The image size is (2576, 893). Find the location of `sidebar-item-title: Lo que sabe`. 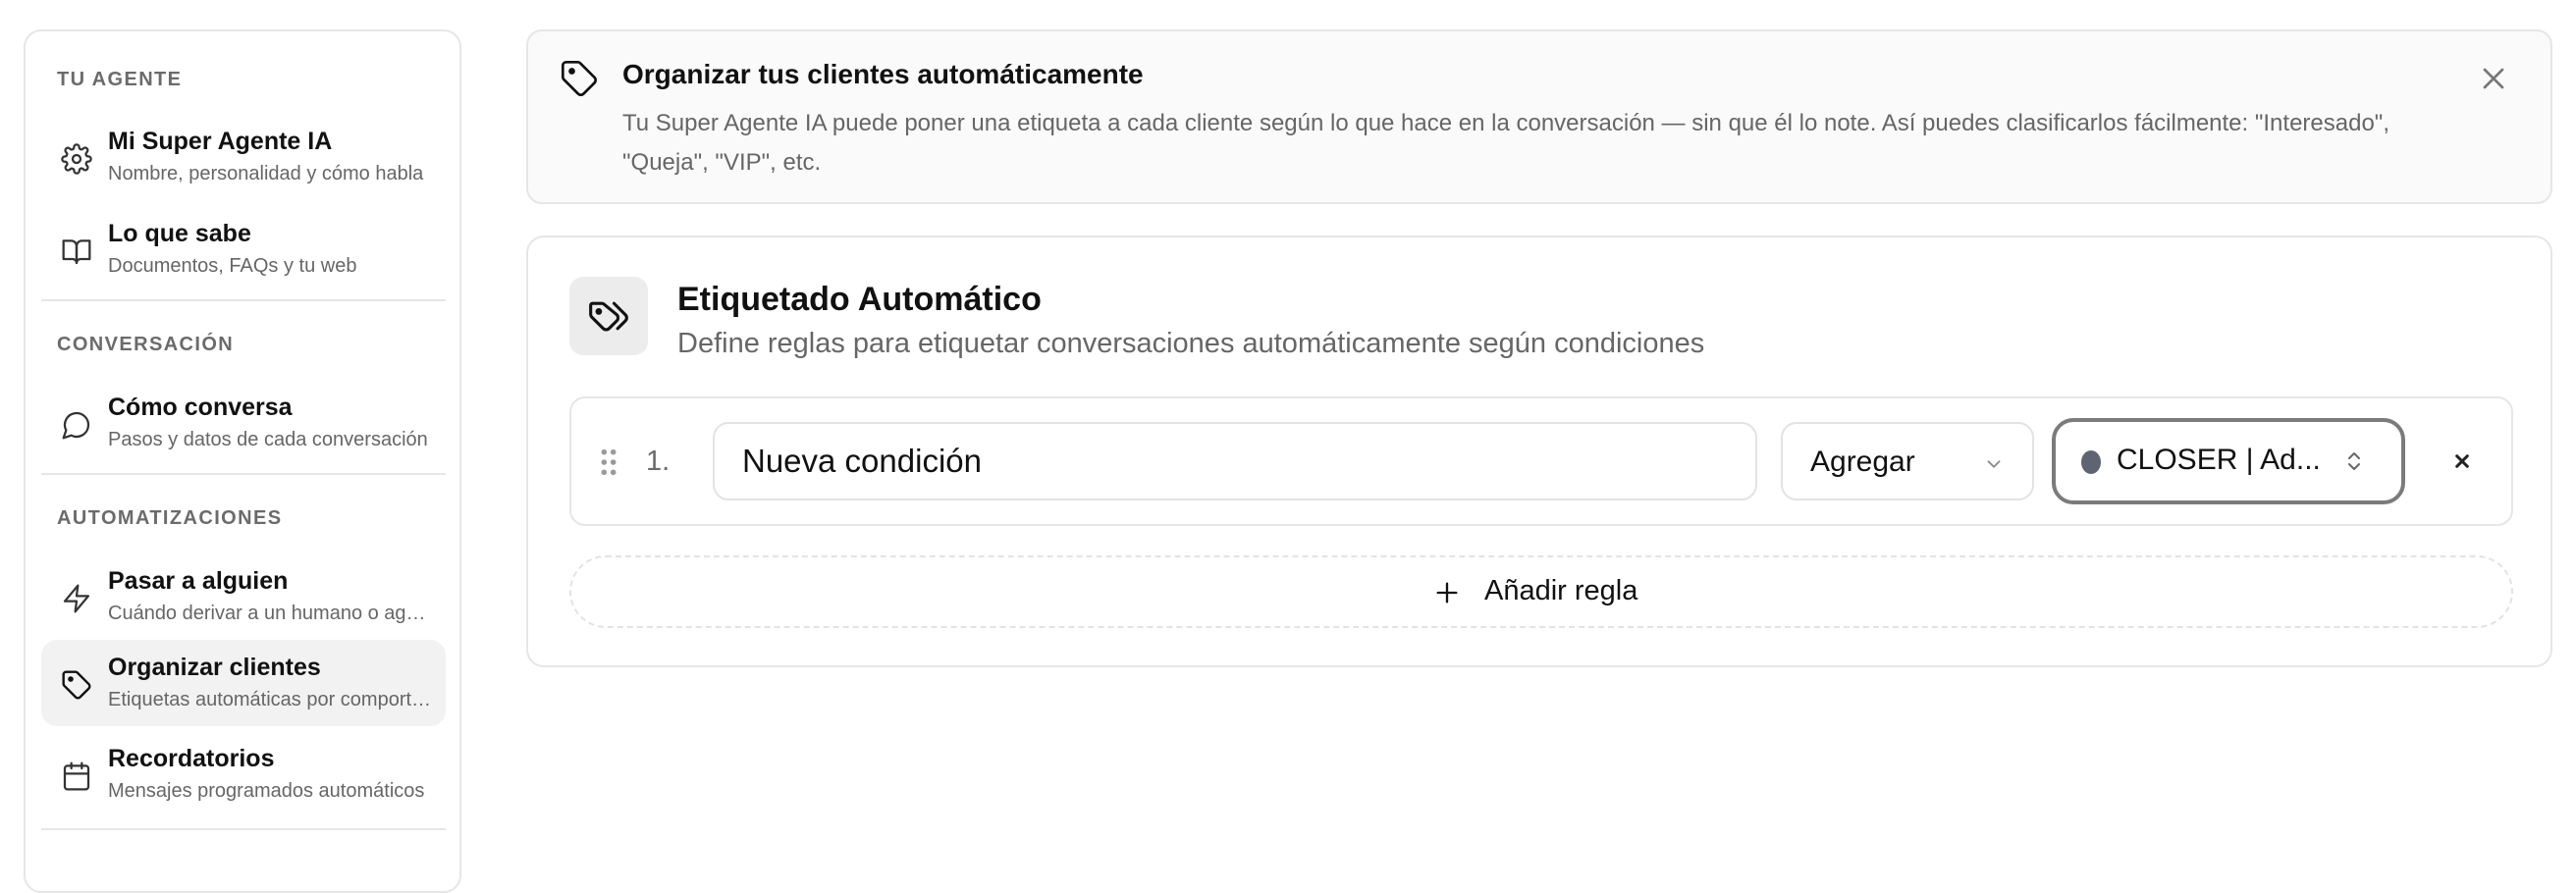

sidebar-item-title: Lo que sabe is located at coordinates (179, 233).